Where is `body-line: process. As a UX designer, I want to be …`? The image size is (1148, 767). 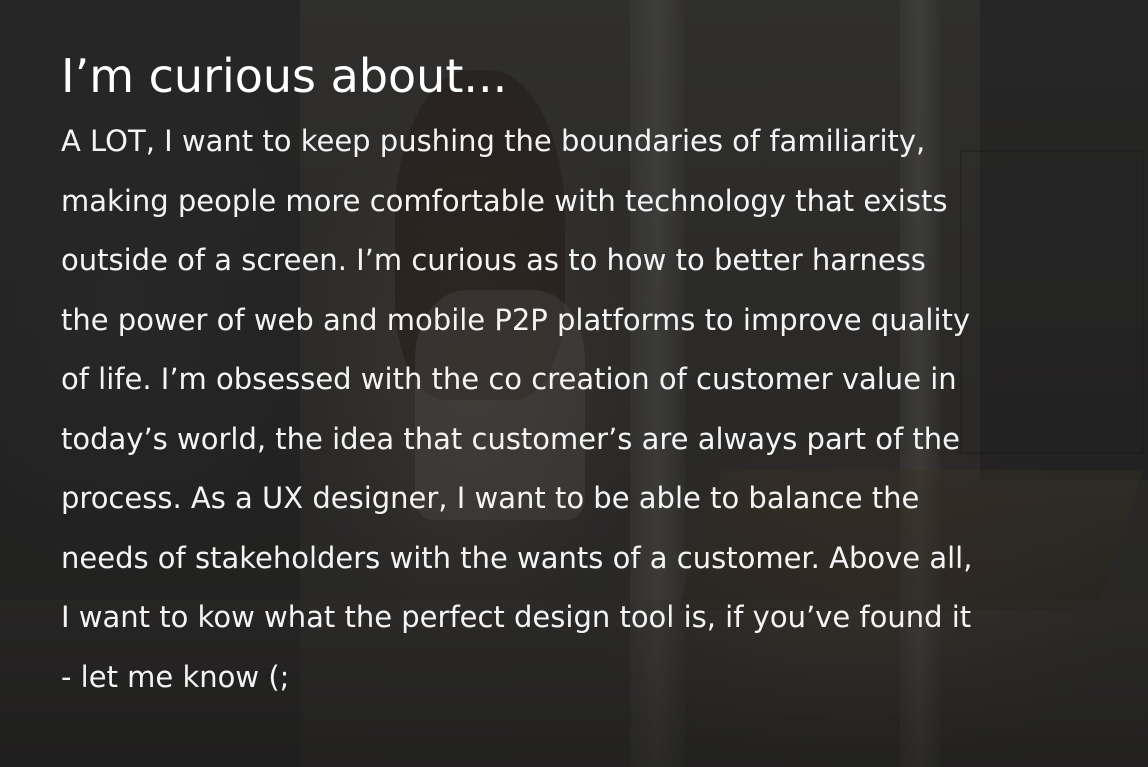 body-line: process. As a UX designer, I want to be … is located at coordinates (490, 498).